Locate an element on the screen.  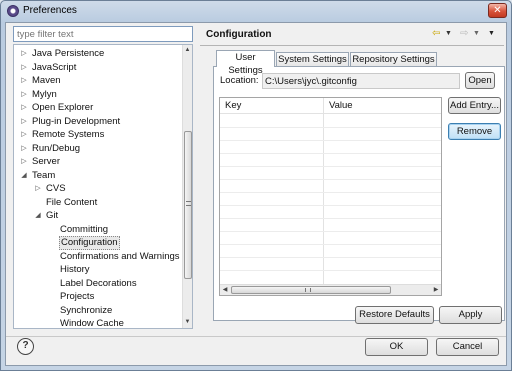
tree-item: File Content is located at coordinates (99, 203).